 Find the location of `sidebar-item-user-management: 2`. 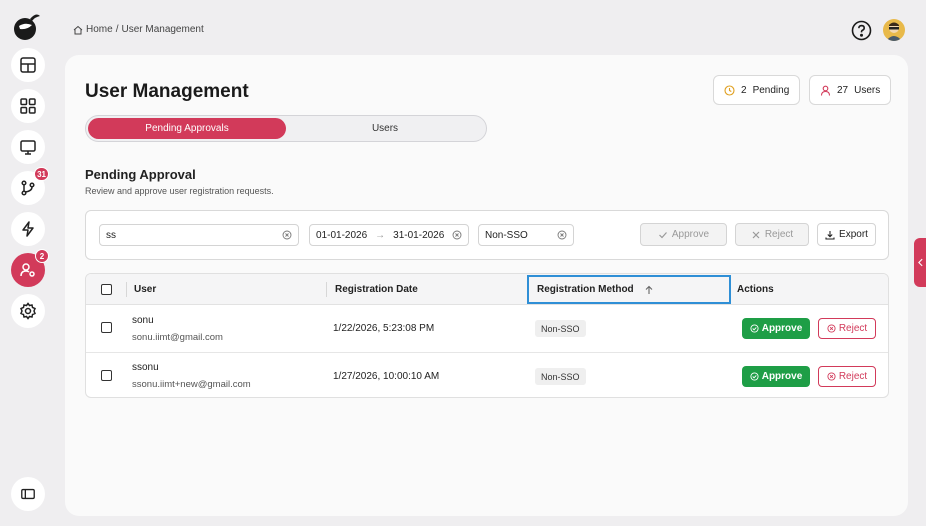

sidebar-item-user-management: 2 is located at coordinates (30, 268).